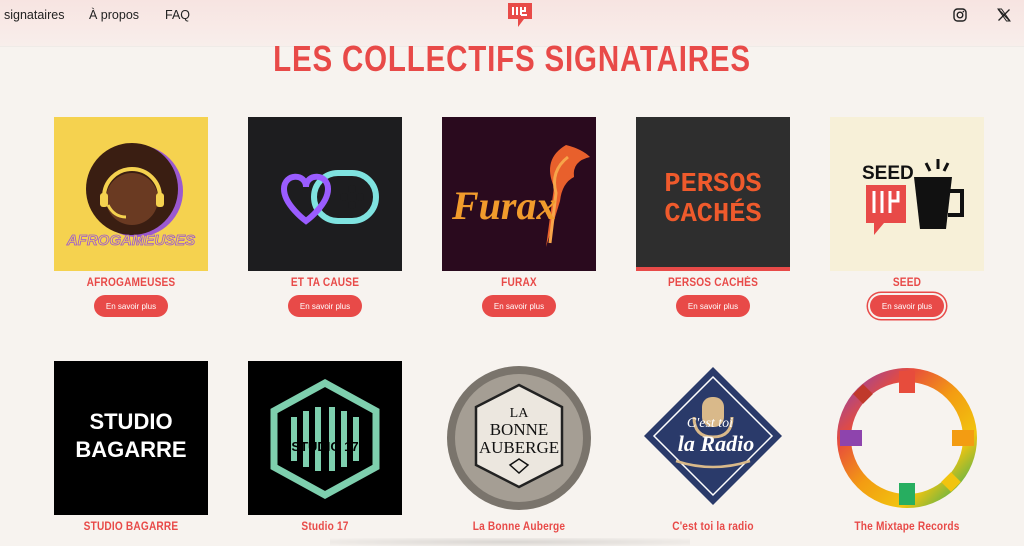 The width and height of the screenshot is (1024, 546). Describe the element at coordinates (888, 173) in the screenshot. I see `svg-text: SEED` at that location.